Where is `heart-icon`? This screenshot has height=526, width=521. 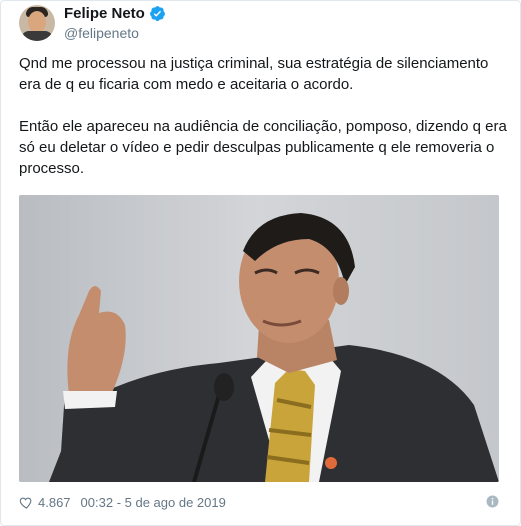
heart-icon is located at coordinates (25, 503).